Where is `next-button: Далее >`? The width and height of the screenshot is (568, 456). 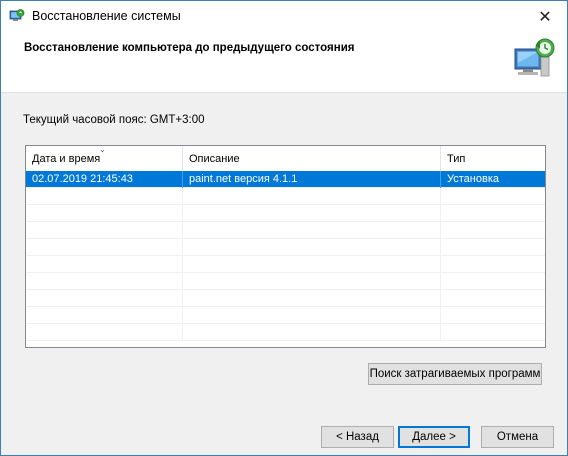
next-button: Далее > is located at coordinates (434, 437).